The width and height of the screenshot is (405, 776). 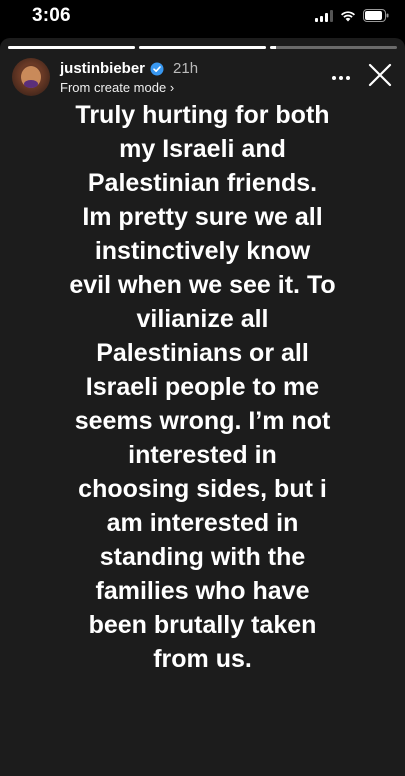 I want to click on avatar-shade, so click(x=31, y=84).